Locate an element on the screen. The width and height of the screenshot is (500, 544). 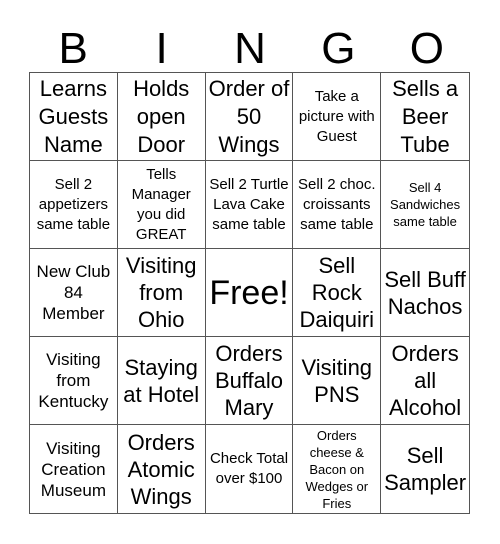
bingo-cell: Check Total over $100 is located at coordinates (250, 469).